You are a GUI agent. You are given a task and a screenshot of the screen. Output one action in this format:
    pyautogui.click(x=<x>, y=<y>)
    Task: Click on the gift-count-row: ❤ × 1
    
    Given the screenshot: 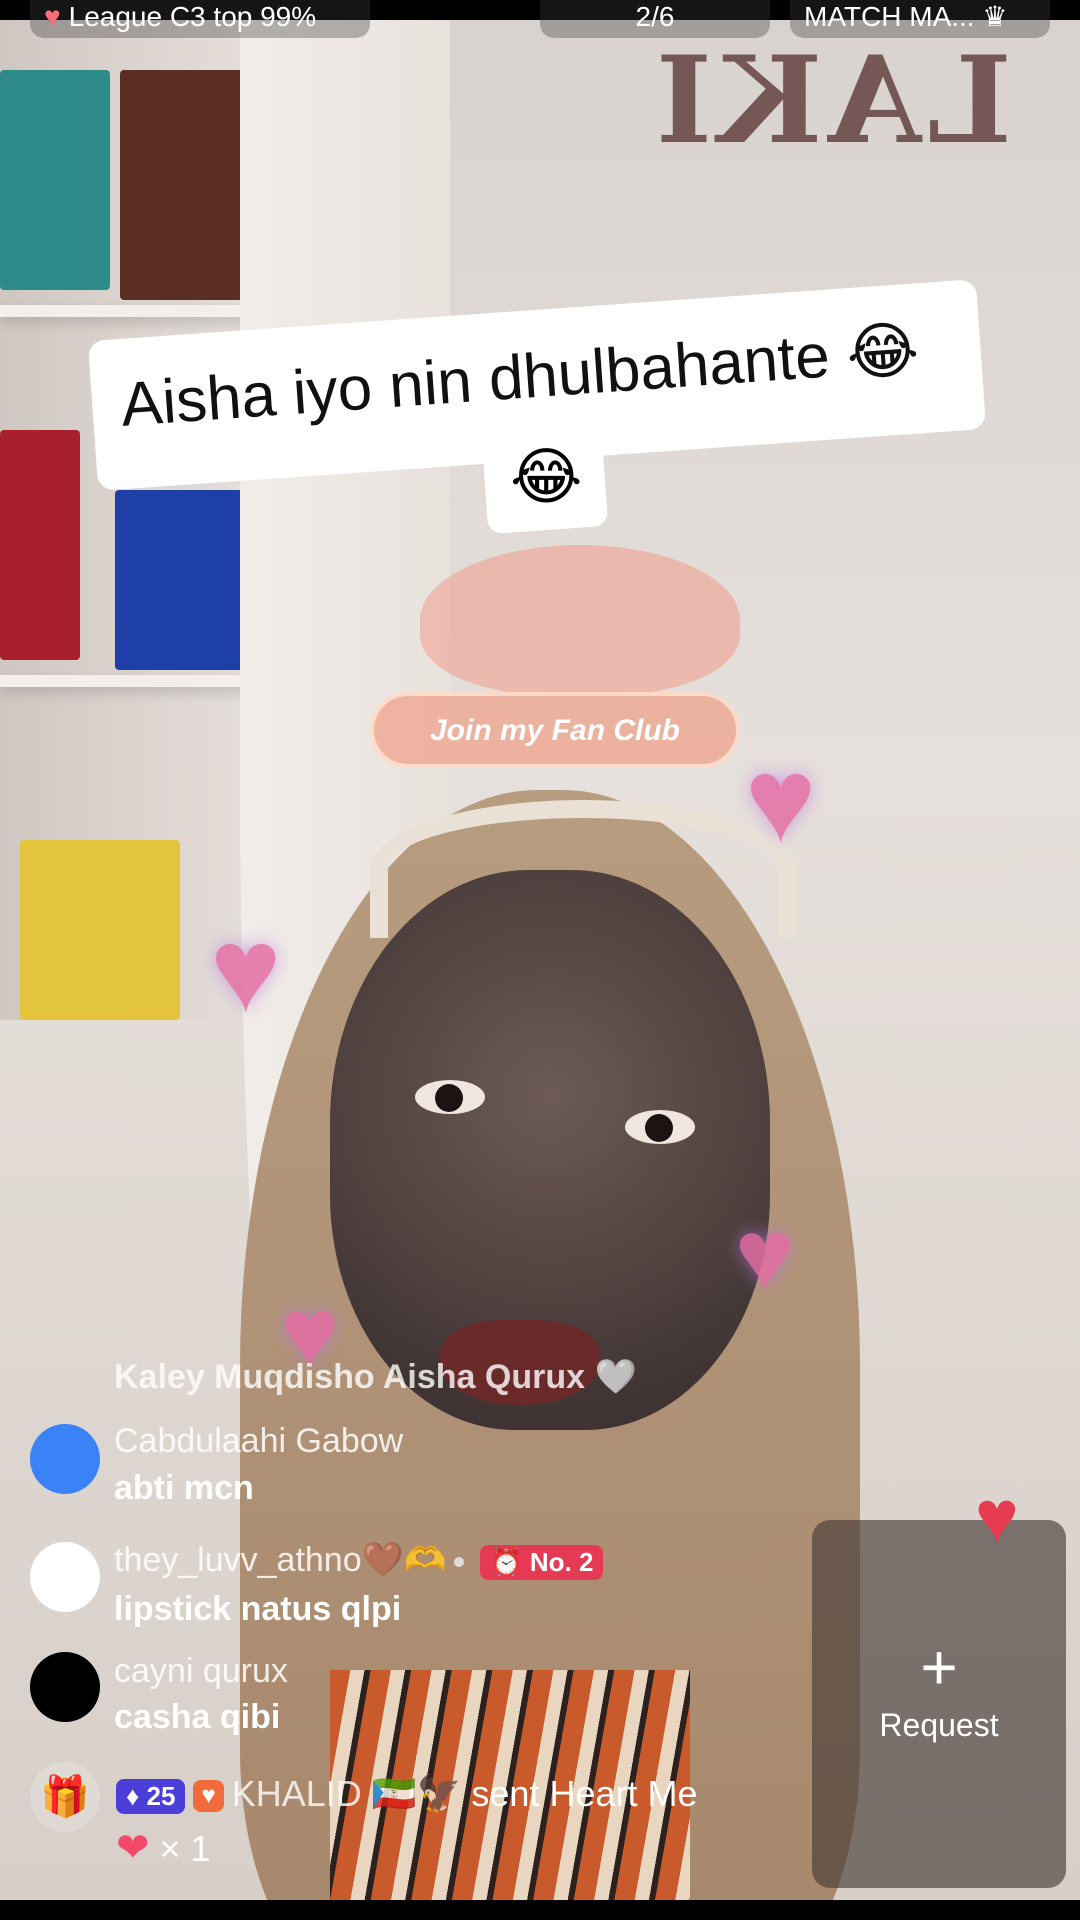 What is the action you would take?
    pyautogui.click(x=163, y=1848)
    